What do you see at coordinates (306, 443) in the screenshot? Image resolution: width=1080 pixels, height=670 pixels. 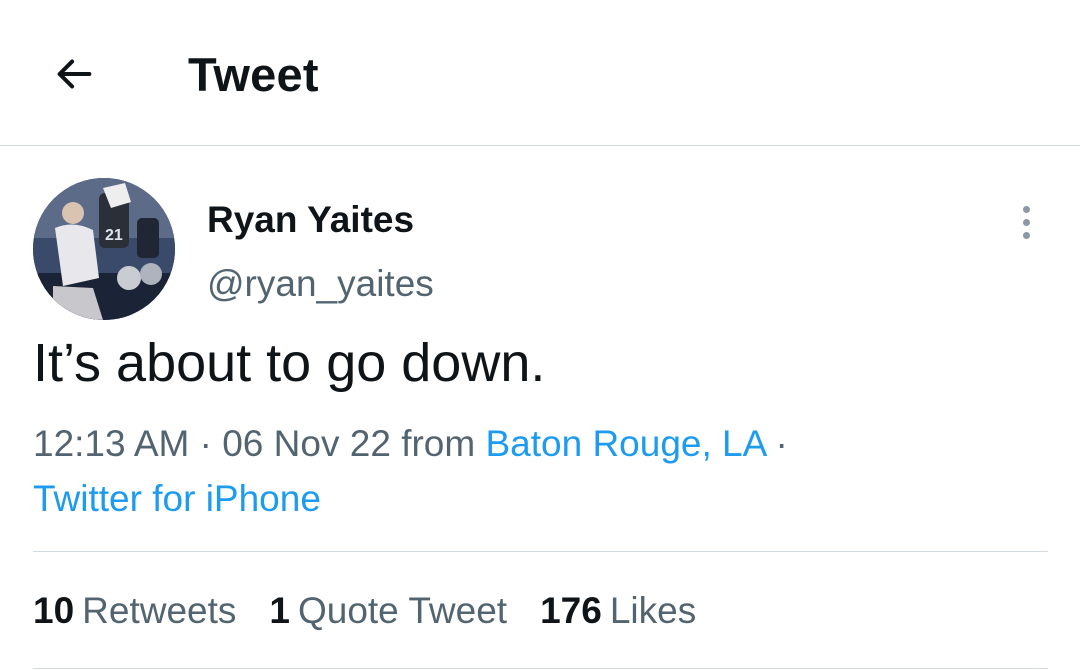 I see `tweet-date: 06 Nov 22` at bounding box center [306, 443].